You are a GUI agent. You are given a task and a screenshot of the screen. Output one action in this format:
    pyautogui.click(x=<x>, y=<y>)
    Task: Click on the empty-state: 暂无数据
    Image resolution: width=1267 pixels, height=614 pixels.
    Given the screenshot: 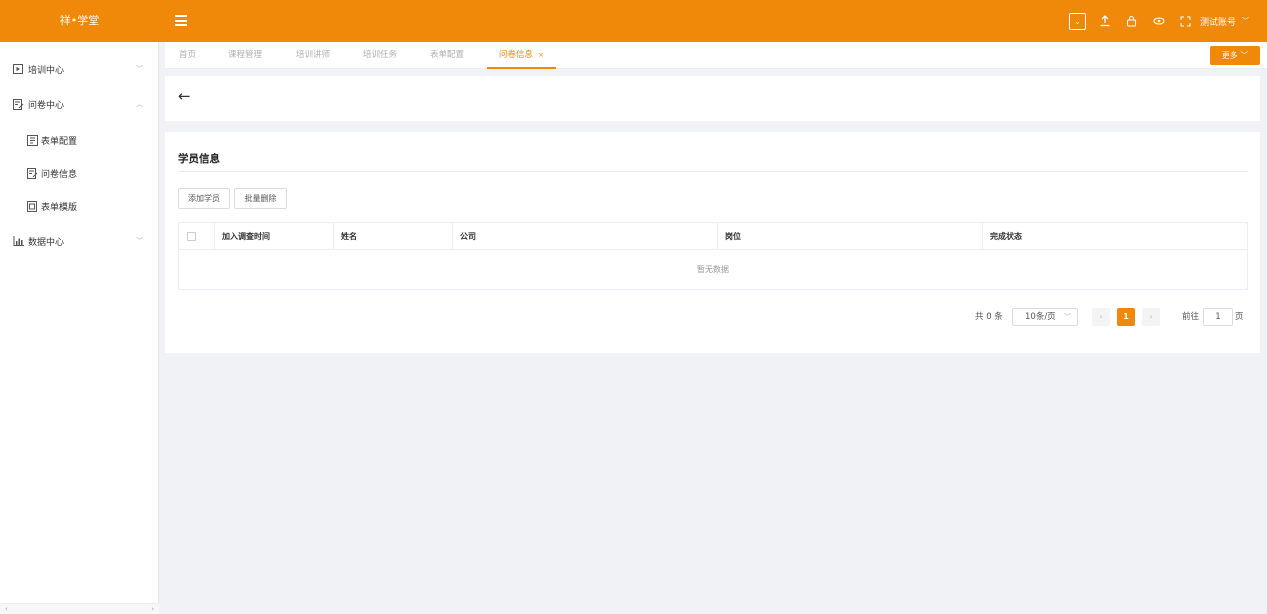 What is the action you would take?
    pyautogui.click(x=713, y=269)
    